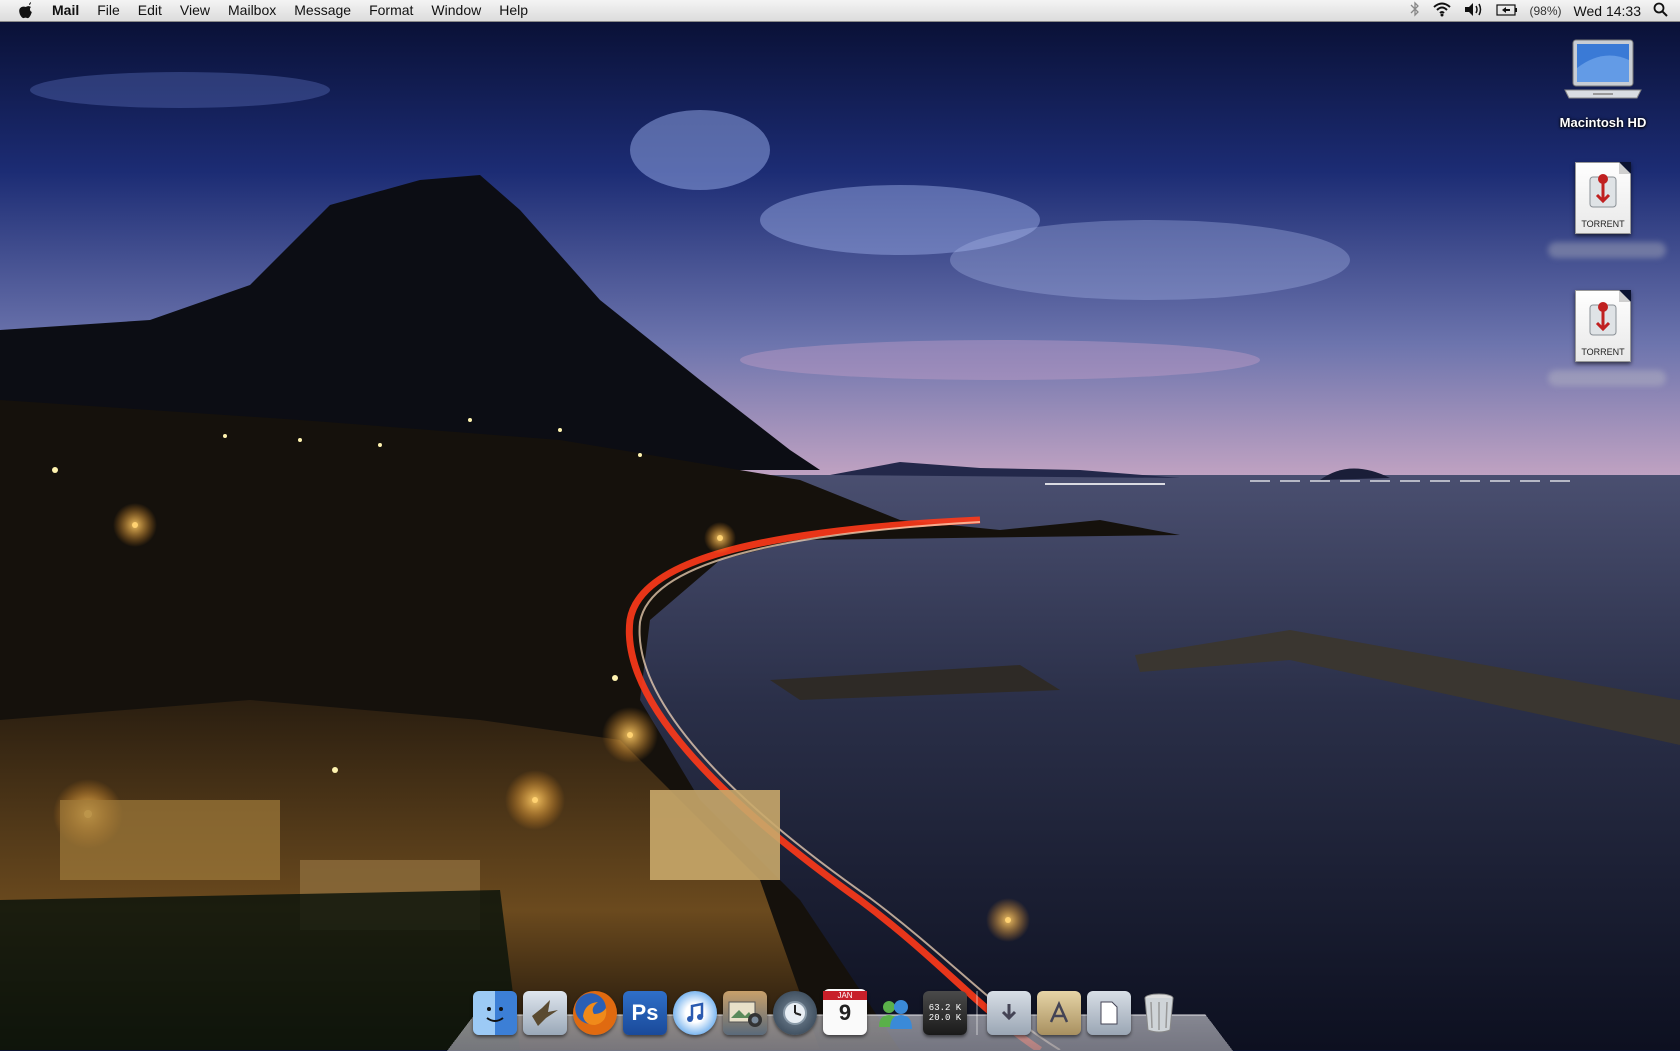 Image resolution: width=1680 pixels, height=1051 pixels. I want to click on documents-stack-icon, so click(1109, 1013).